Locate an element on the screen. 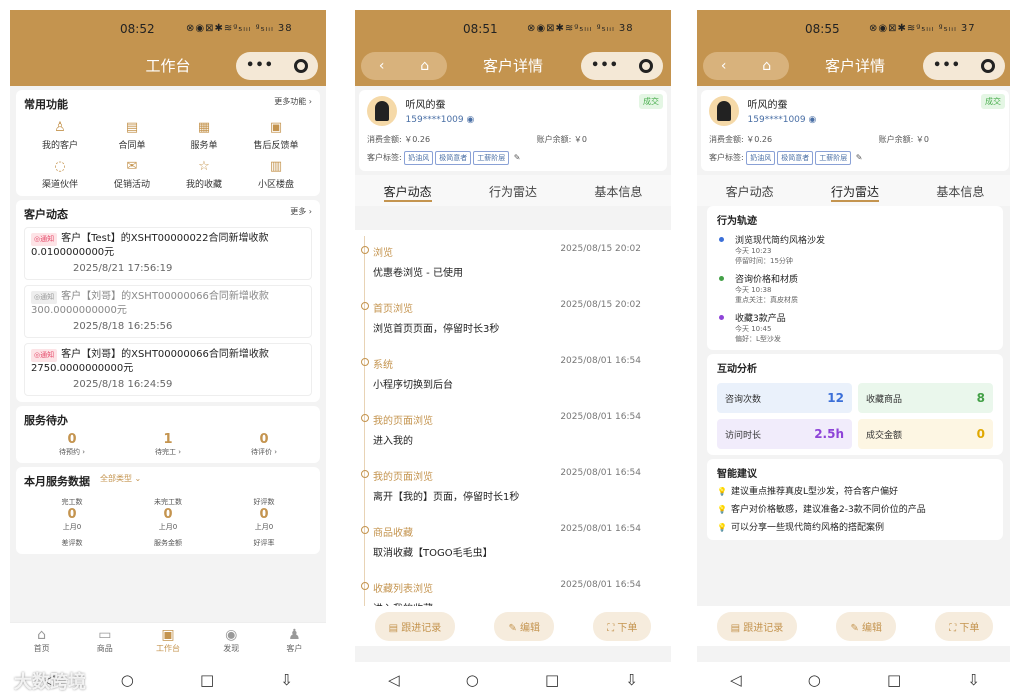  tab-workbench: ▣ 工作台 is located at coordinates (167, 642).